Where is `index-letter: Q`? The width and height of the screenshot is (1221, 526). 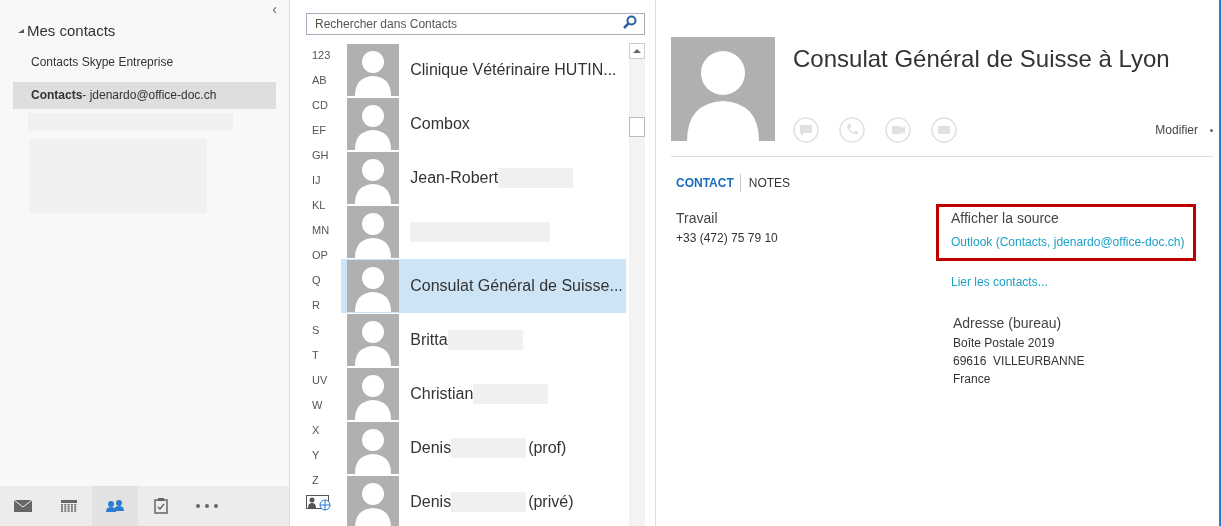
index-letter: Q is located at coordinates (313, 280).